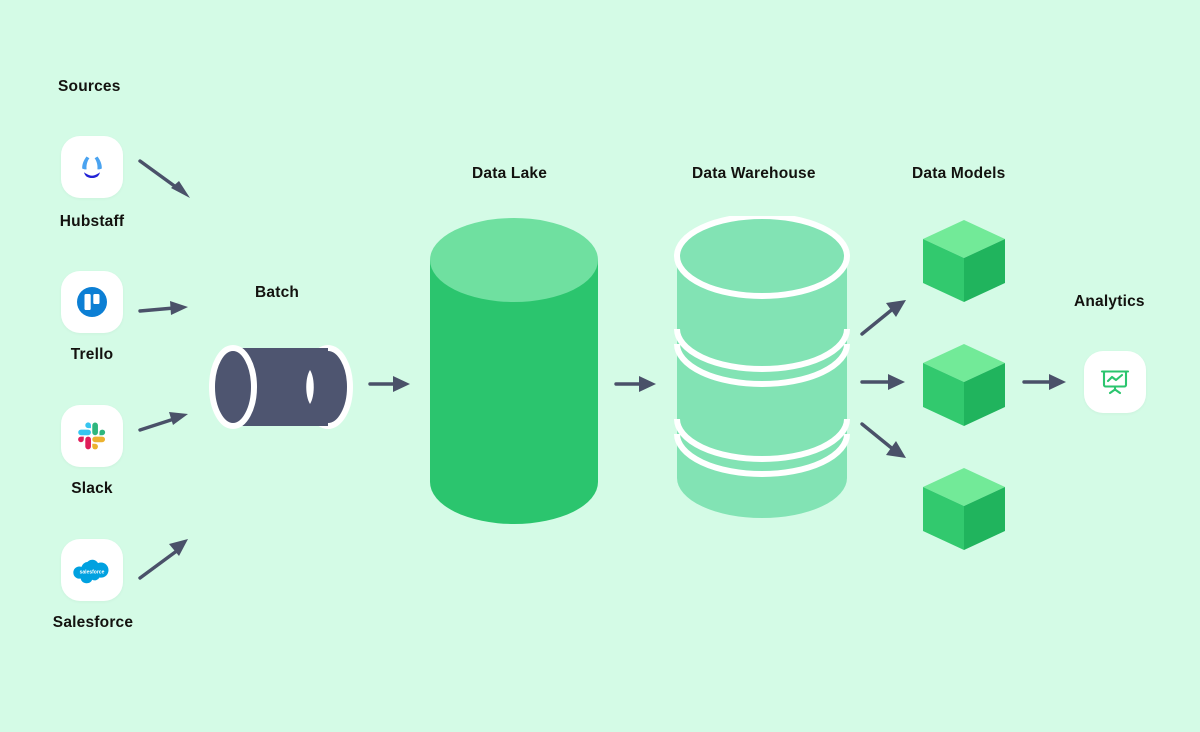 This screenshot has width=1200, height=732. What do you see at coordinates (883, 318) in the screenshot?
I see `arrow-warehouse-to-model-top` at bounding box center [883, 318].